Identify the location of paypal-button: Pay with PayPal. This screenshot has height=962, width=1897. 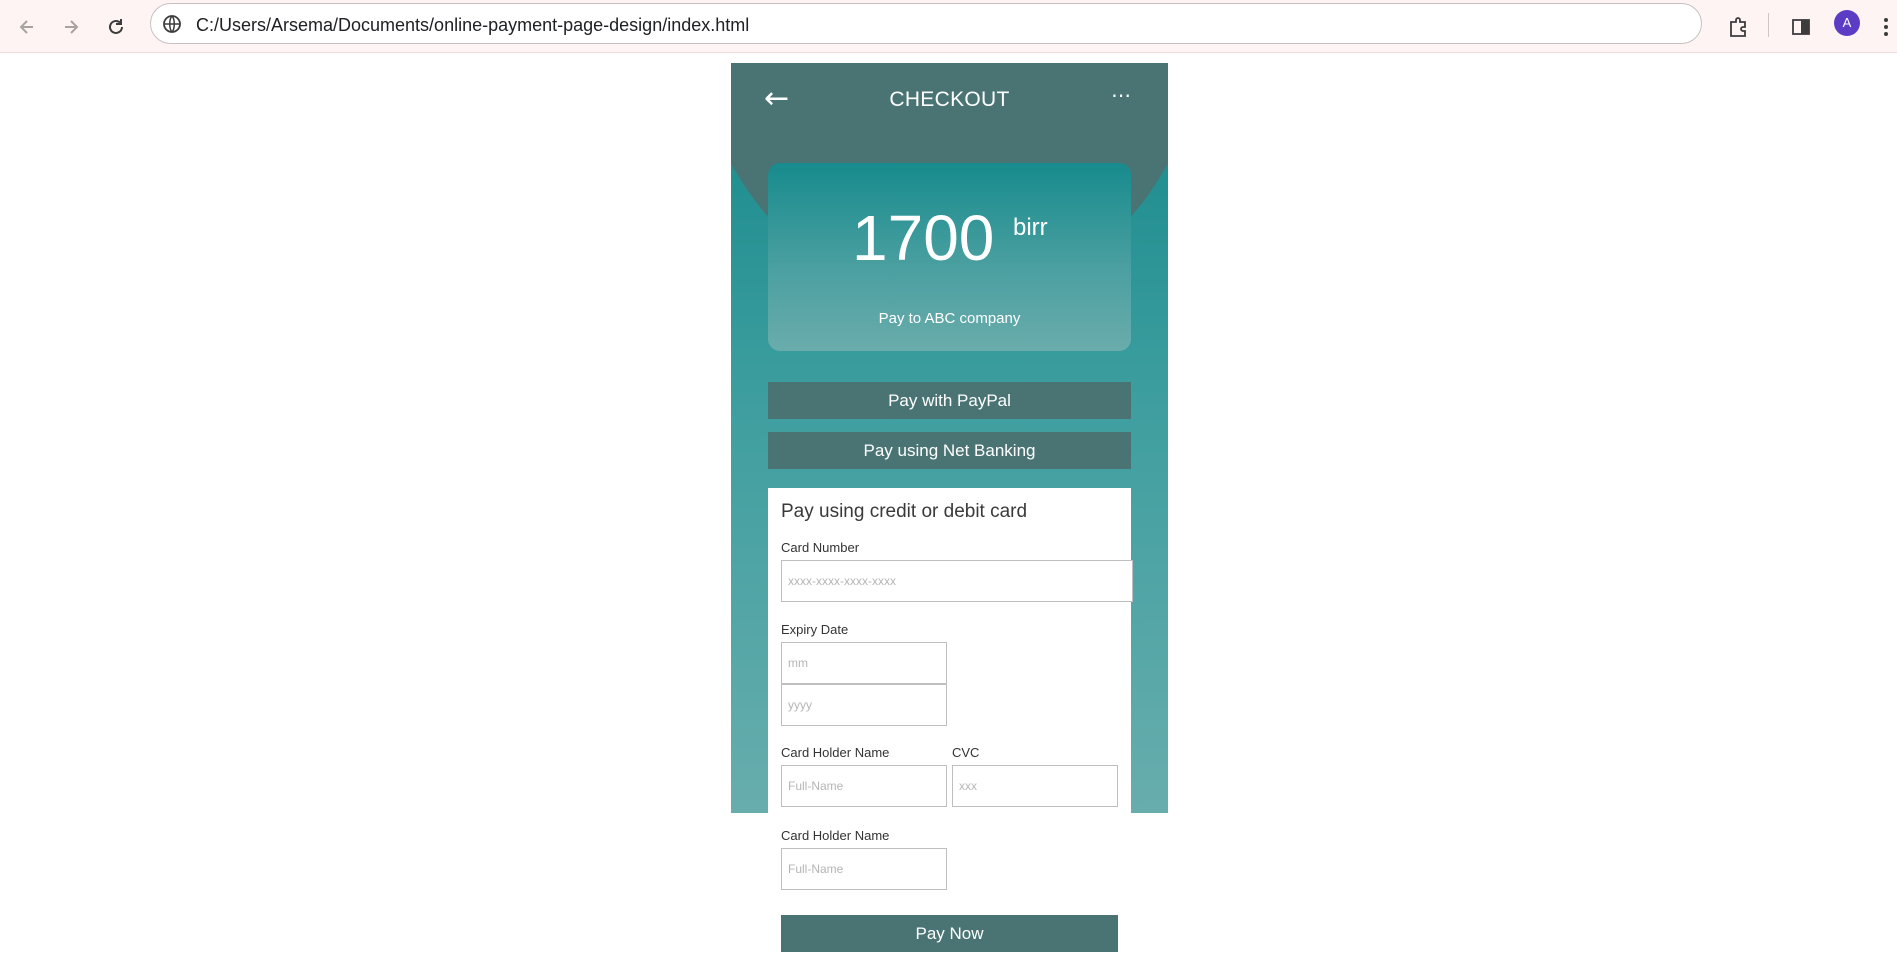
(949, 400).